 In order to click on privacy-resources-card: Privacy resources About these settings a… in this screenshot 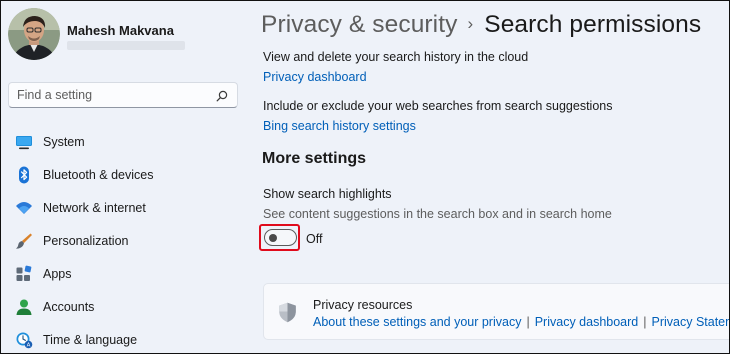, I will do `click(496, 311)`.